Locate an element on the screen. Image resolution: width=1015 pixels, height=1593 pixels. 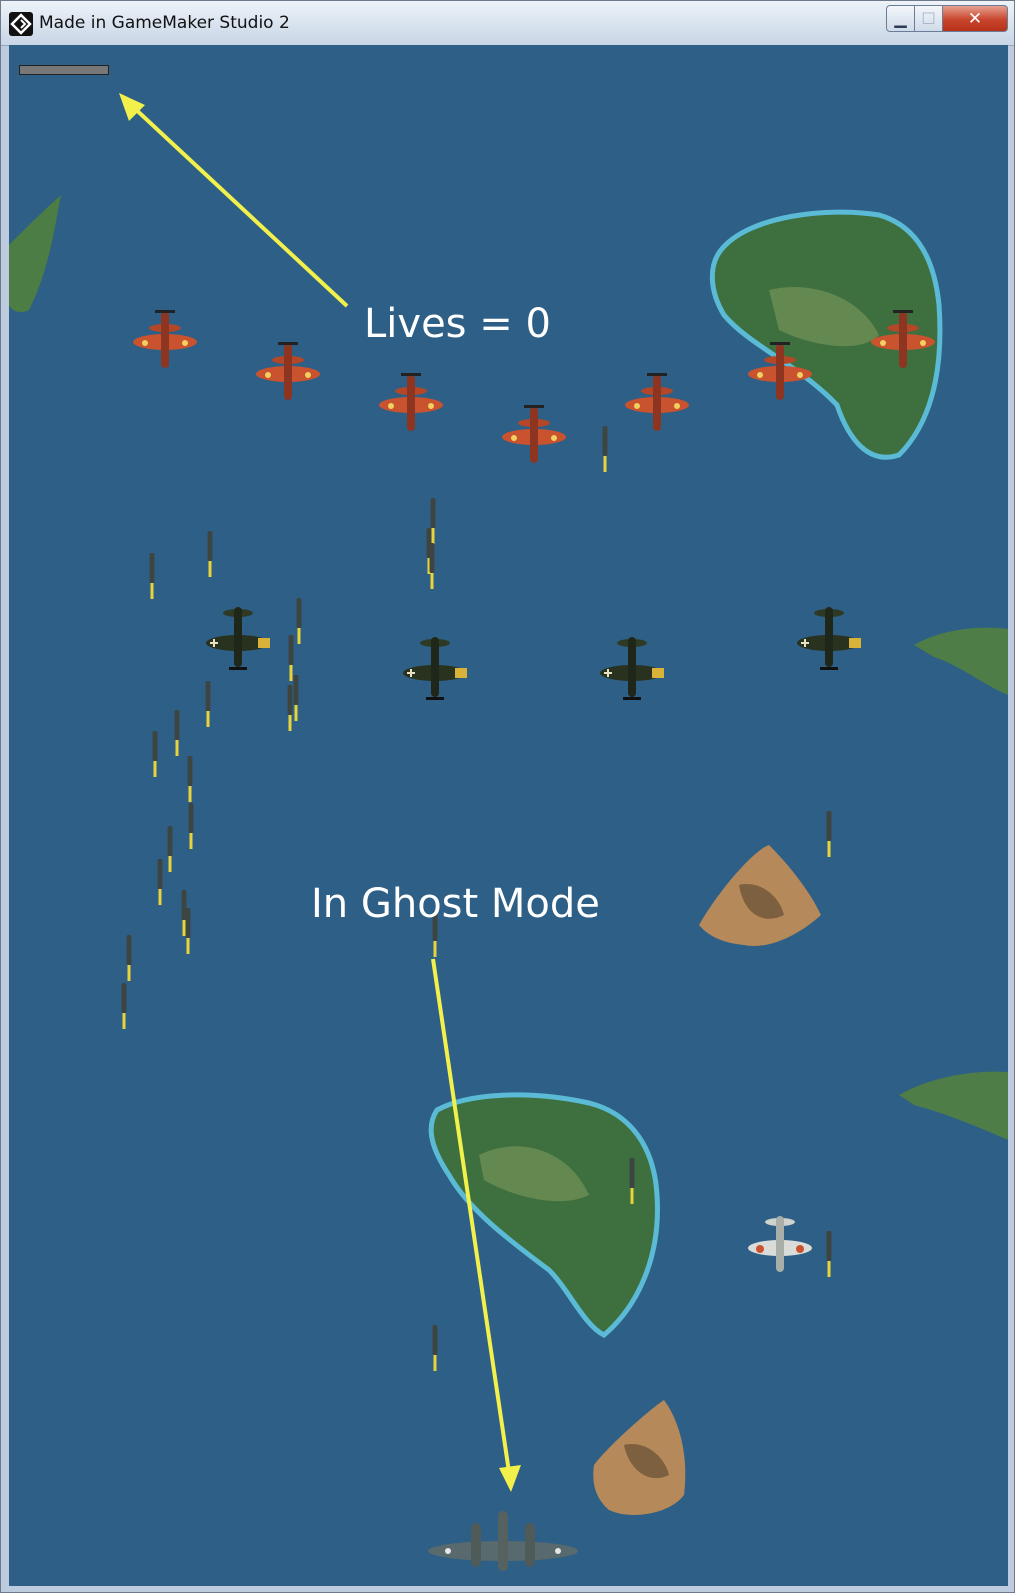
maximize-button: ☐ is located at coordinates (929, 18).